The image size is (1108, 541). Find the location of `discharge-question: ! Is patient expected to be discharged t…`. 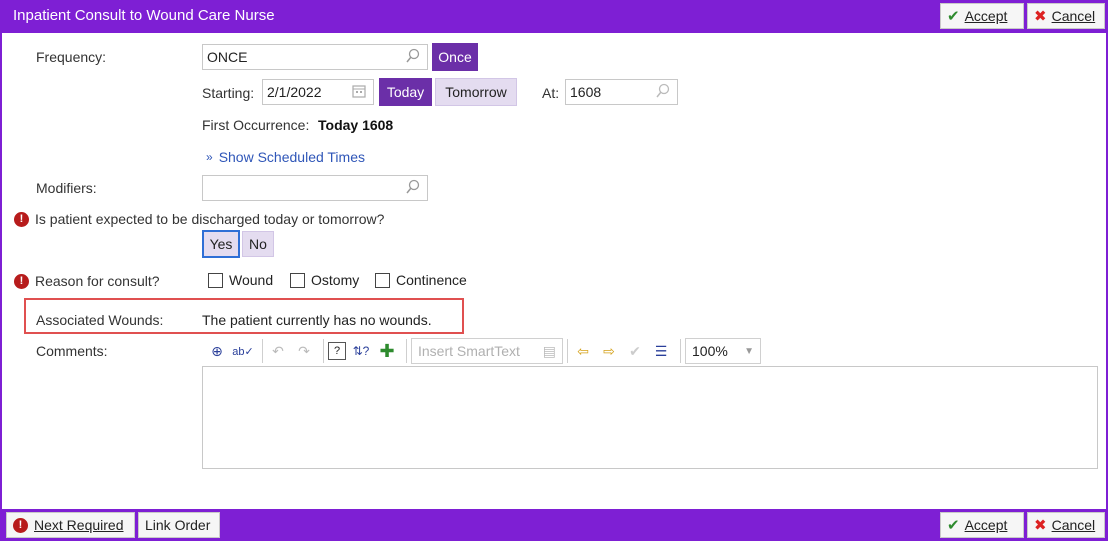

discharge-question: ! Is patient expected to be discharged t… is located at coordinates (199, 219).